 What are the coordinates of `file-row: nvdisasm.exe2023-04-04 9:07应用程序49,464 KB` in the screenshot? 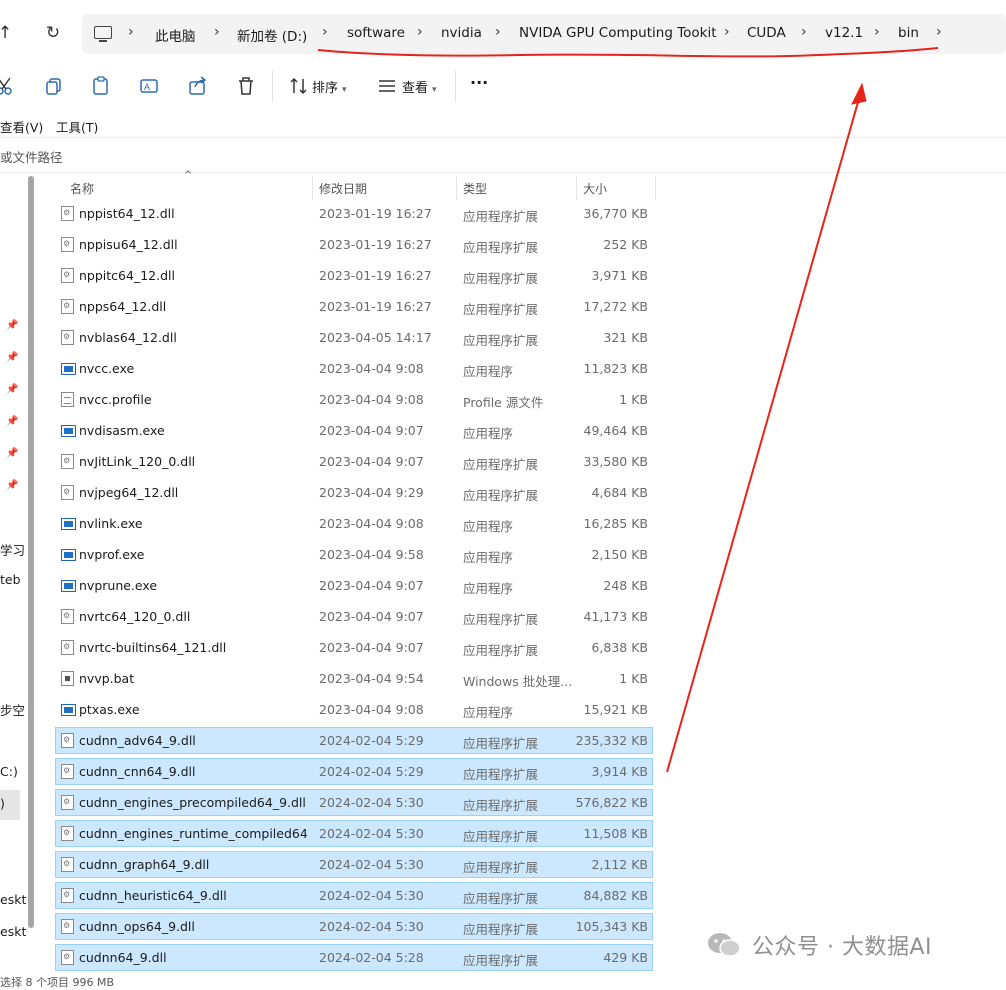 It's located at (354, 430).